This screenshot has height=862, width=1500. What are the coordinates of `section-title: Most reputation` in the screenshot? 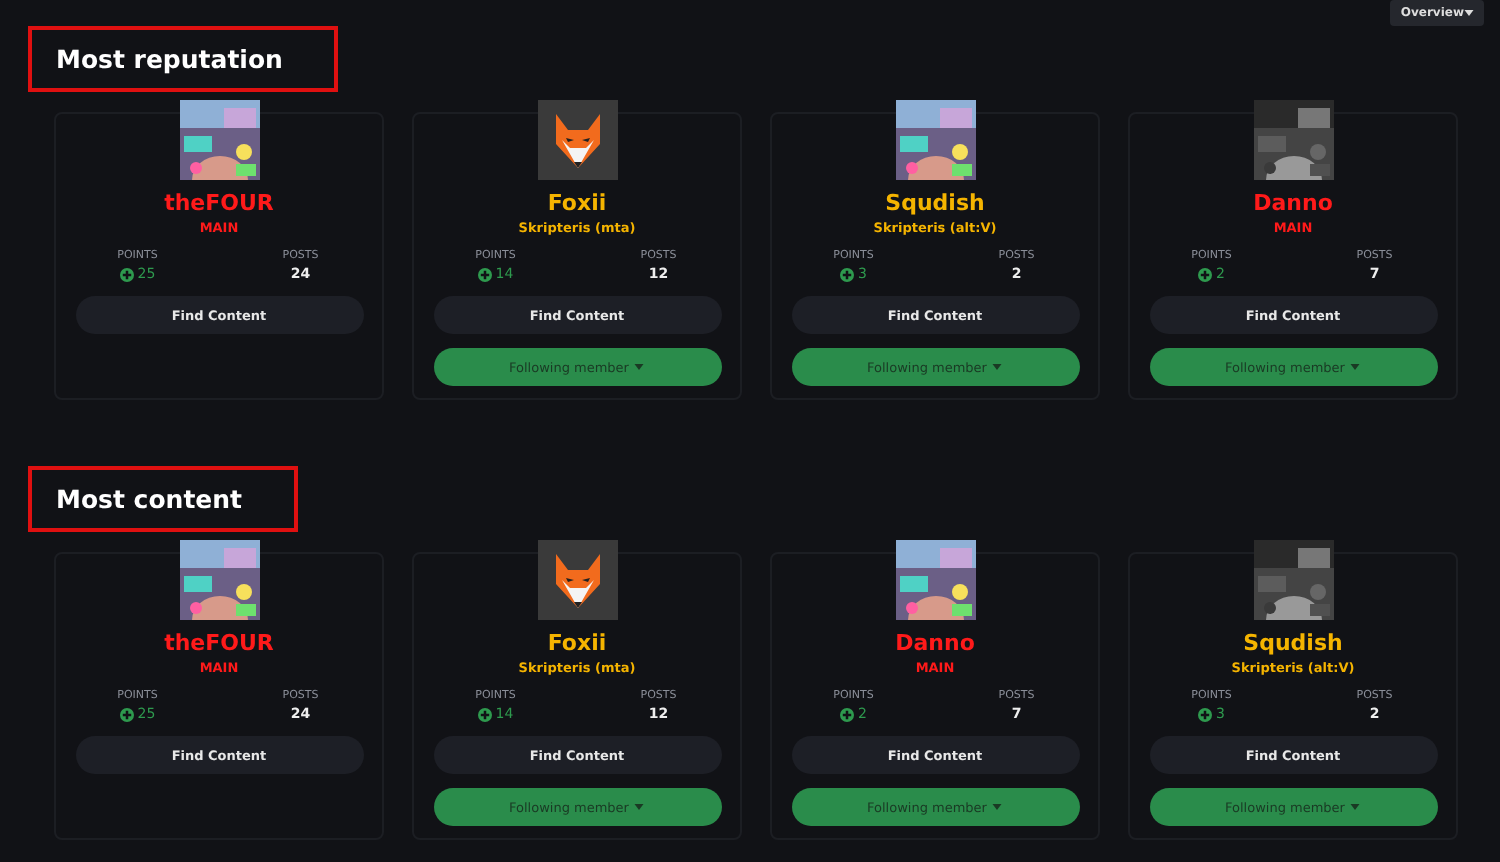 It's located at (183, 59).